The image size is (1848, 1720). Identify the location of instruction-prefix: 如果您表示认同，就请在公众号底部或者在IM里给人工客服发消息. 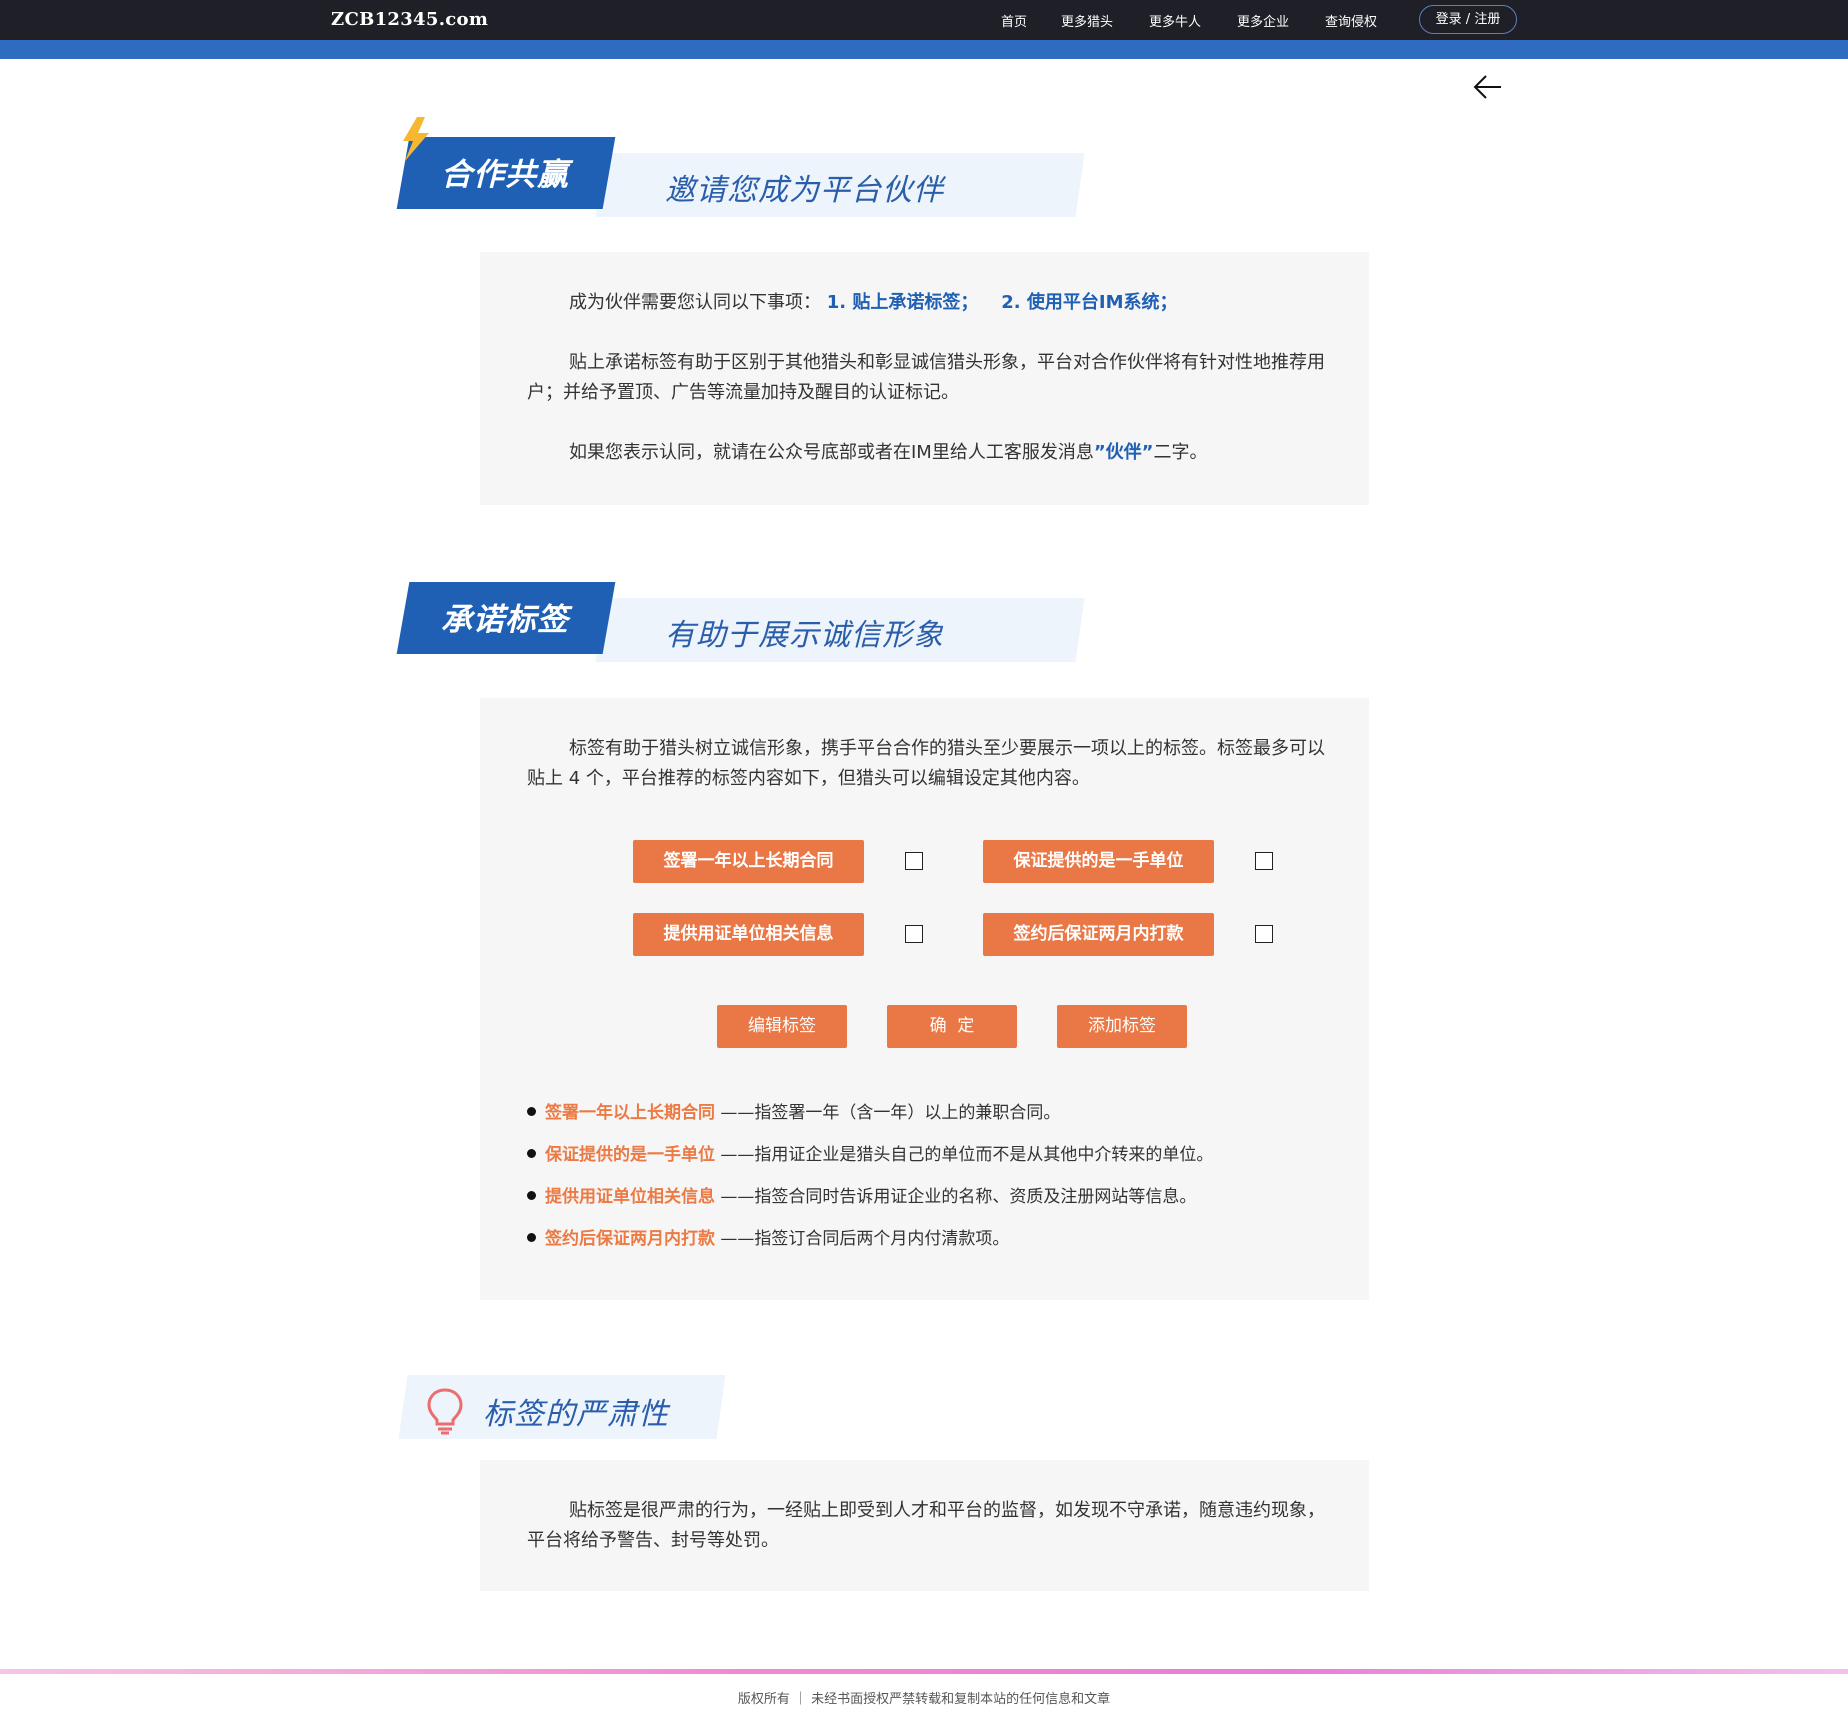
(831, 452).